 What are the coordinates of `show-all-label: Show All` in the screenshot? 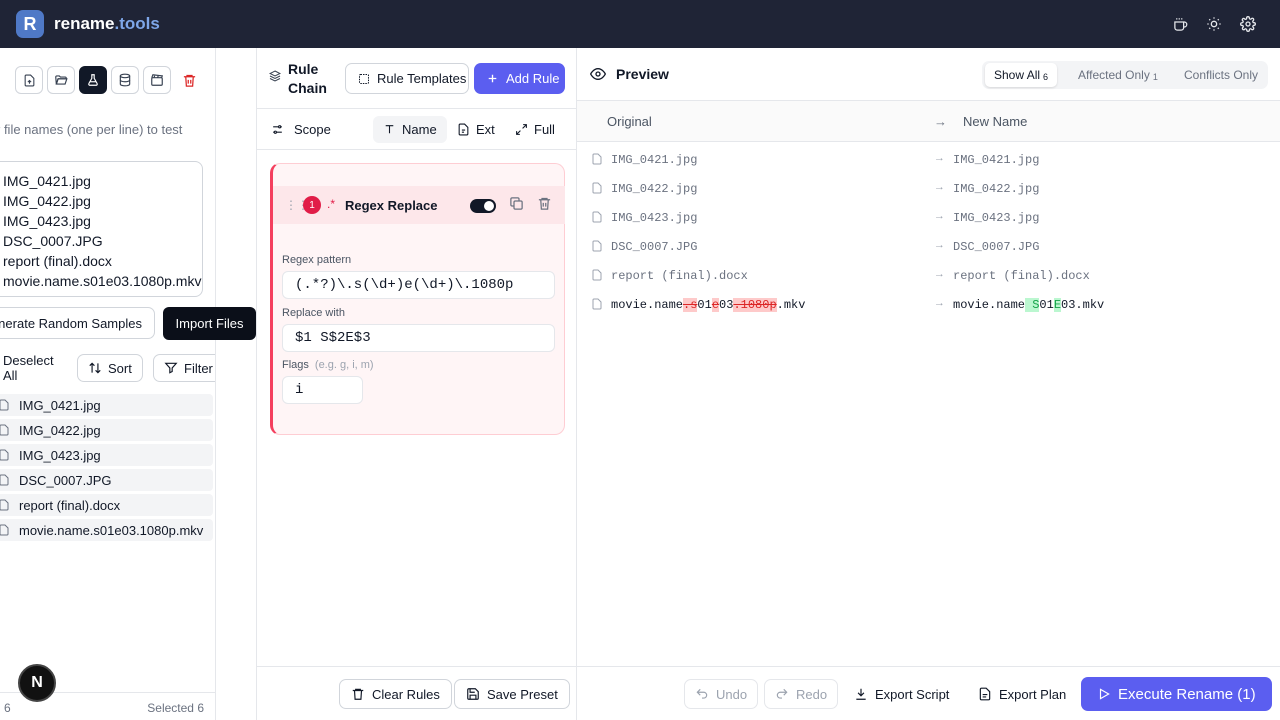 It's located at (1017, 75).